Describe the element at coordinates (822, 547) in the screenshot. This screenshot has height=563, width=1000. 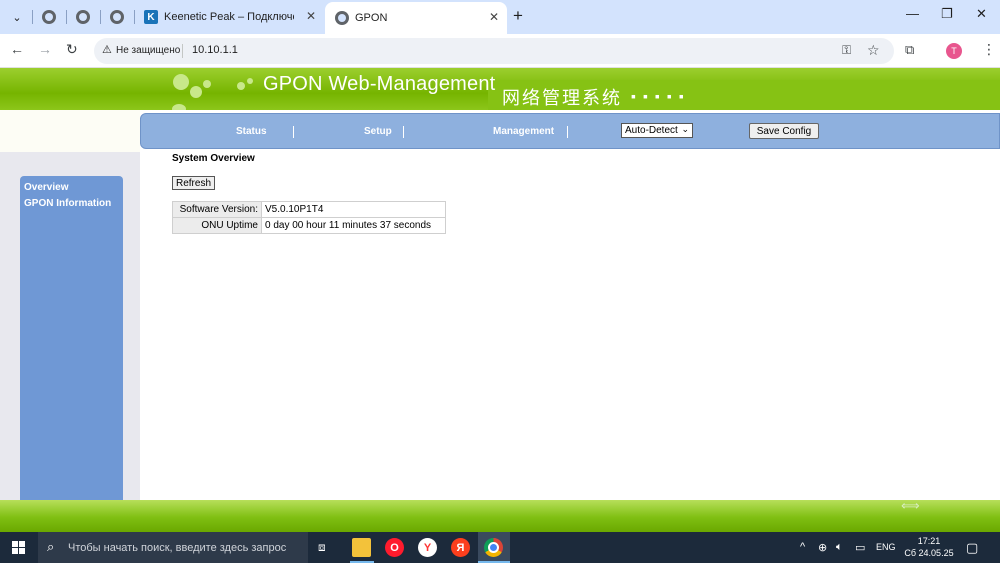
I see `globe-icon: ⊕` at that location.